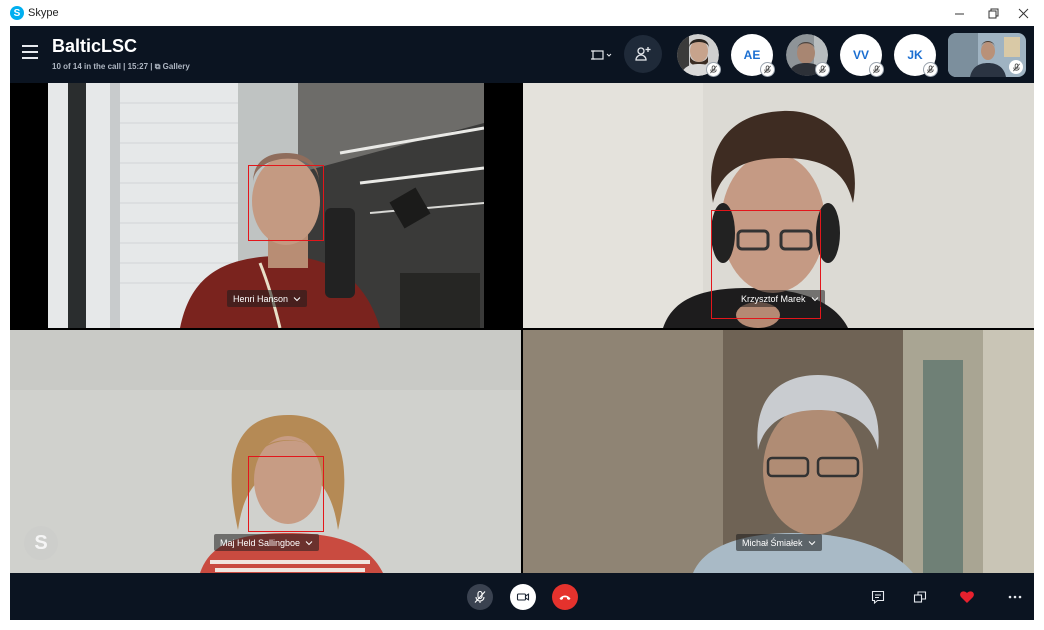  I want to click on participant-avatar-2: AE, so click(753, 55).